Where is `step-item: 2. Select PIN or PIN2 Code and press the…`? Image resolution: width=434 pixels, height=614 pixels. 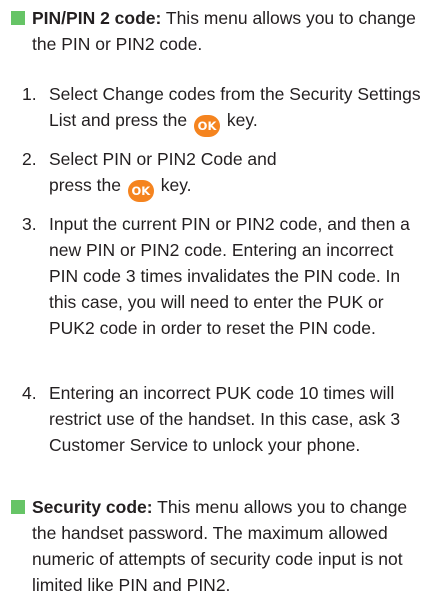 step-item: 2. Select PIN or PIN2 Code and press the… is located at coordinates (222, 174).